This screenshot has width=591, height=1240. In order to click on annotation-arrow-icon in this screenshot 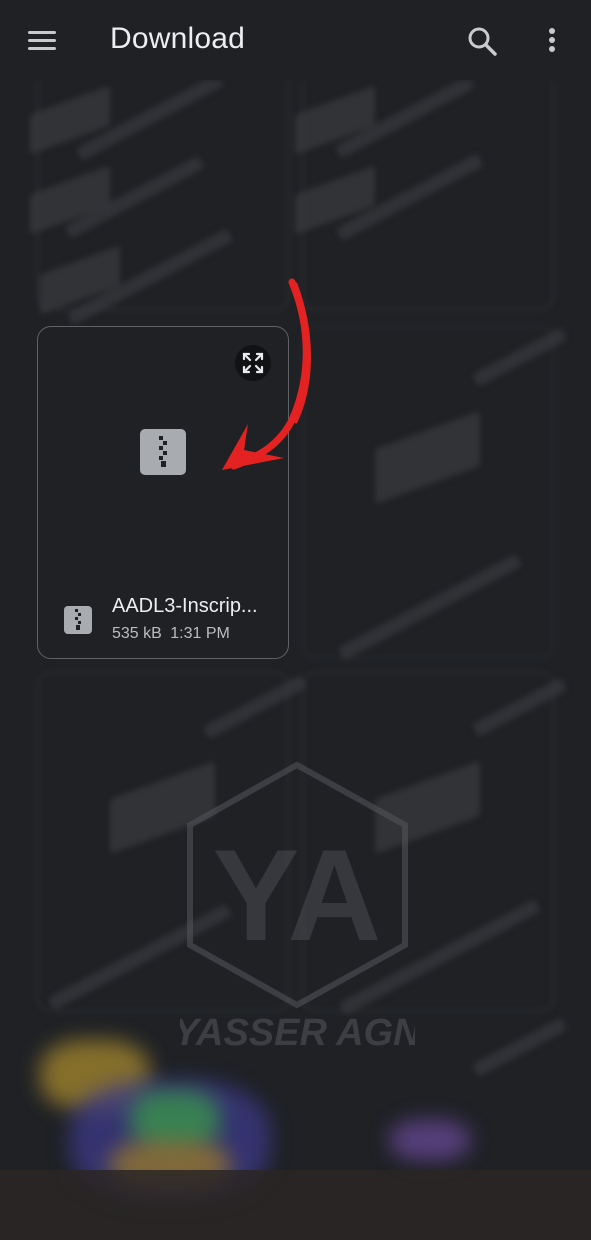, I will do `click(266, 374)`.